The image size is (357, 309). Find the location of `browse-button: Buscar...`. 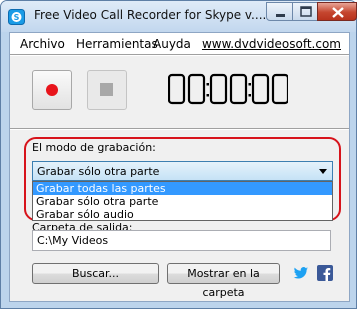

browse-button: Buscar... is located at coordinates (95, 273).